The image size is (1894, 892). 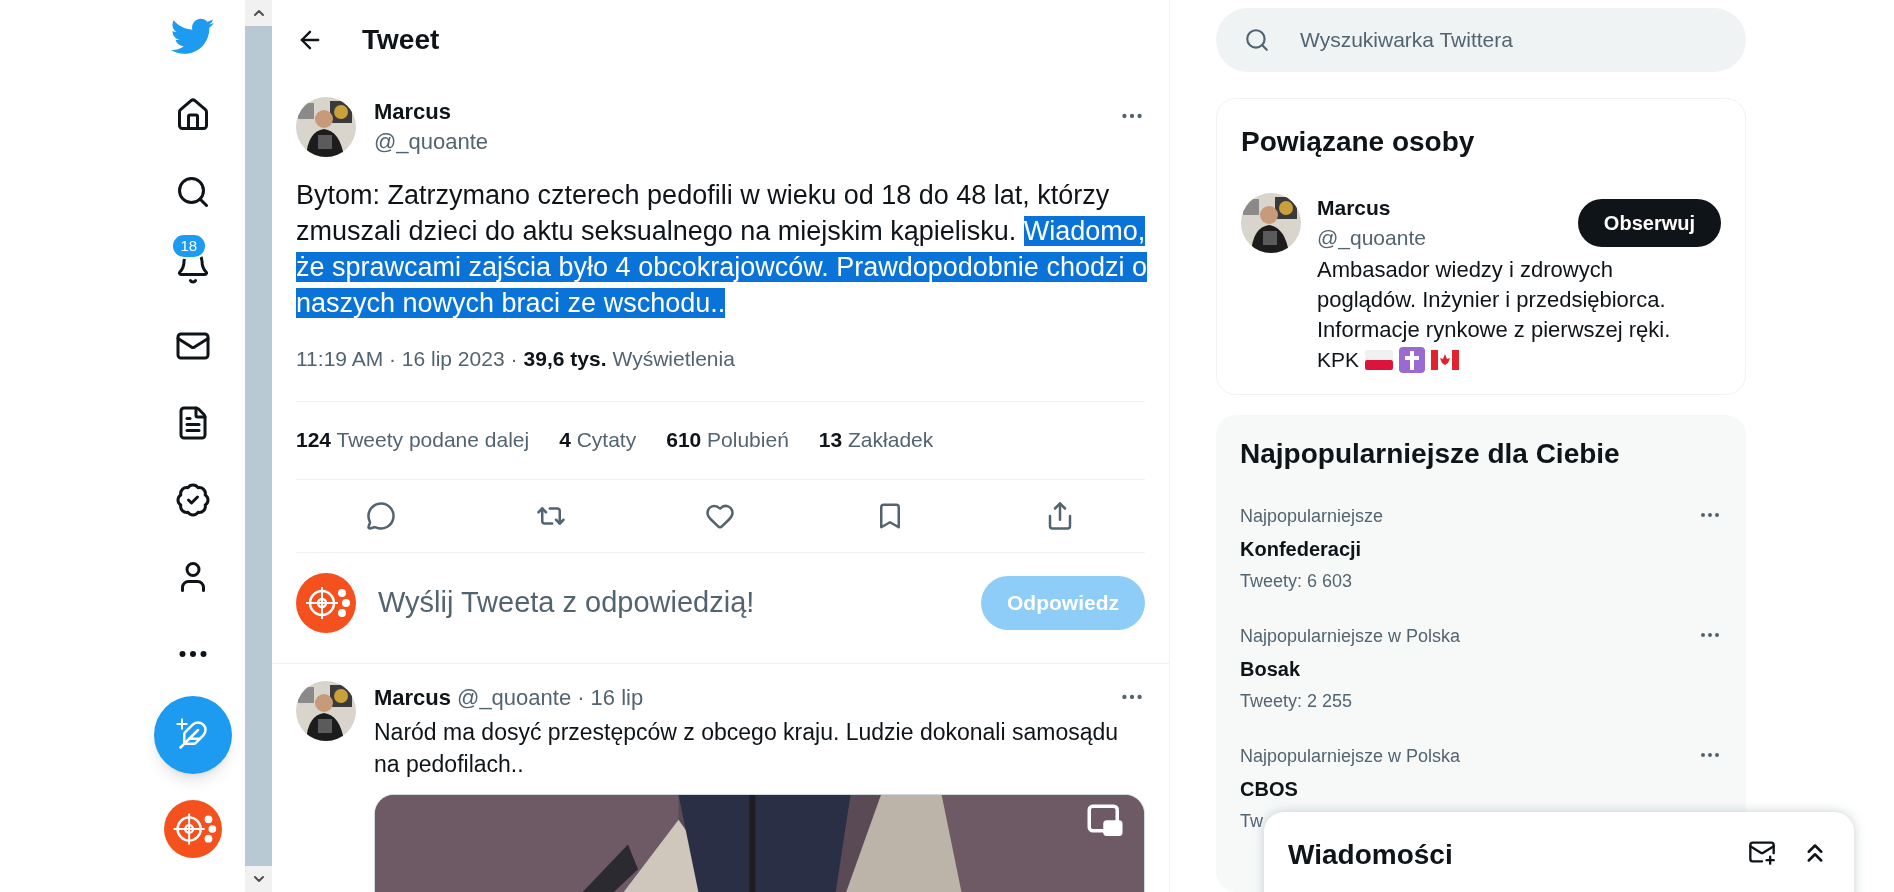 I want to click on person-bio: KPK, so click(x=1338, y=360).